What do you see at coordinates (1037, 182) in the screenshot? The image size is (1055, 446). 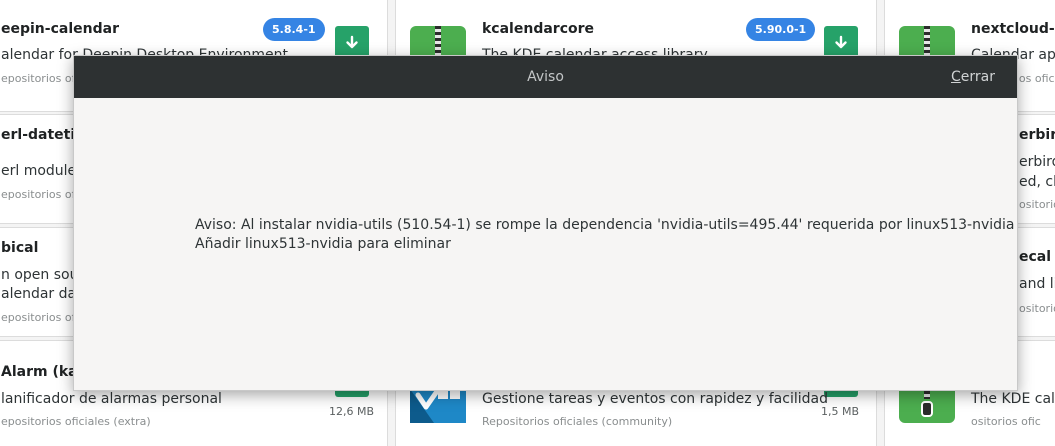 I see `package-description-line2: ed, cha` at bounding box center [1037, 182].